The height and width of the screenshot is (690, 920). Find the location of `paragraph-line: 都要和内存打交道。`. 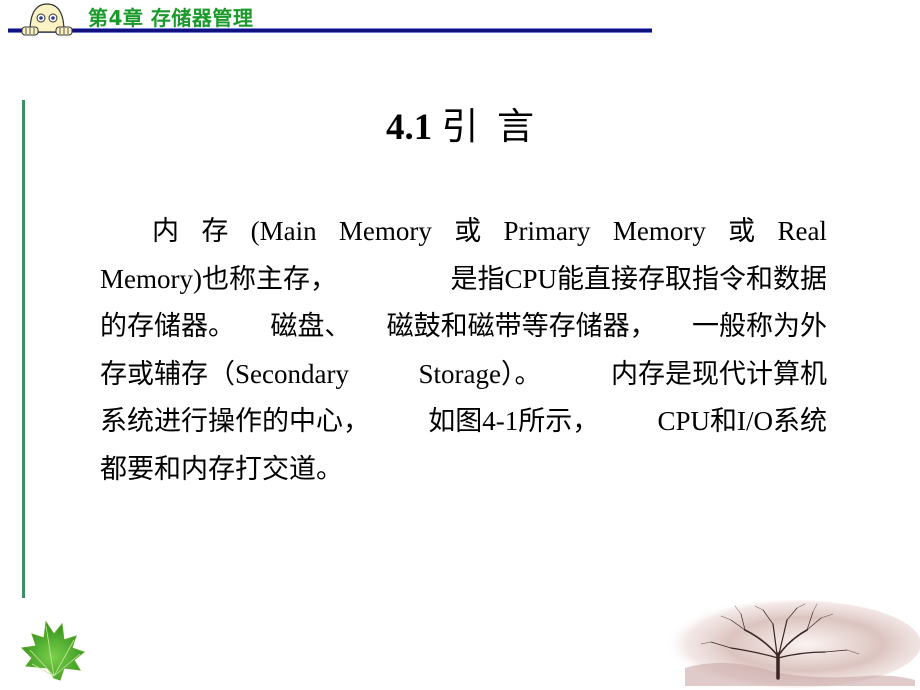

paragraph-line: 都要和内存打交道。 is located at coordinates (463, 470).